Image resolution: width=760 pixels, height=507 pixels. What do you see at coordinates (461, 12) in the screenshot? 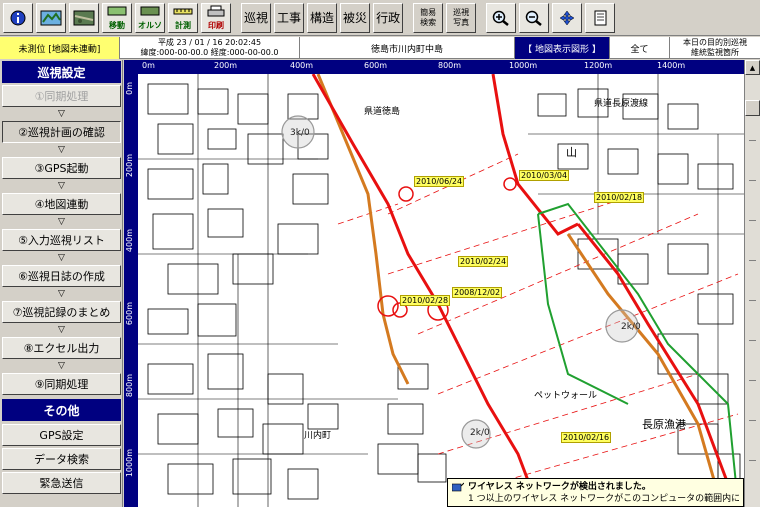
I see `patrol-photo-label-1: 巡視` at bounding box center [461, 12].